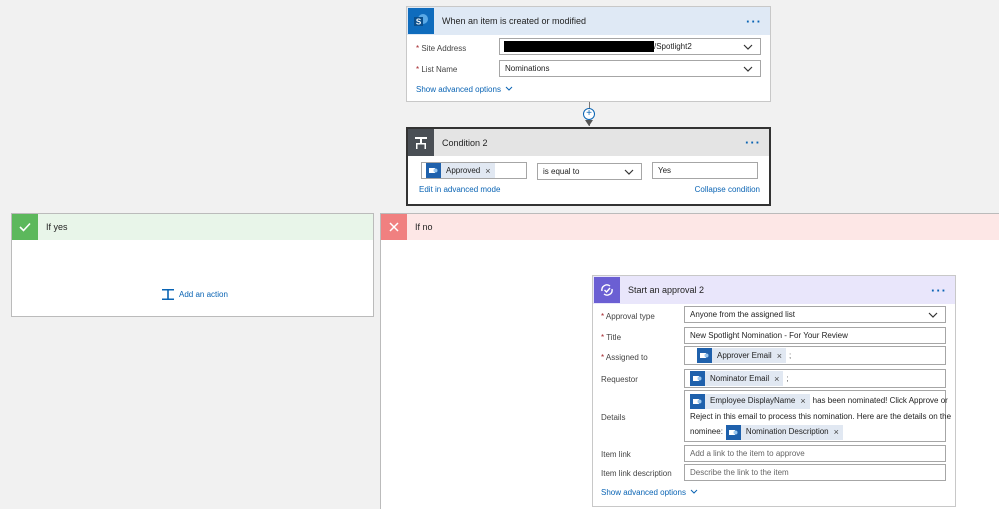  What do you see at coordinates (737, 378) in the screenshot?
I see `nominator-email-token: Nominator Email ×` at bounding box center [737, 378].